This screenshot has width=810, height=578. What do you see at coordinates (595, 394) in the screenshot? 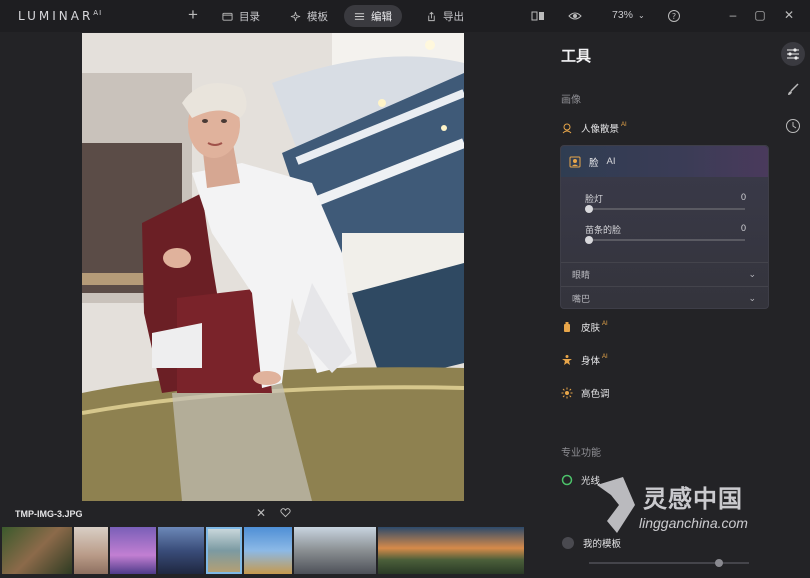
I see `tool-high-key-label: 高色调` at bounding box center [595, 394].